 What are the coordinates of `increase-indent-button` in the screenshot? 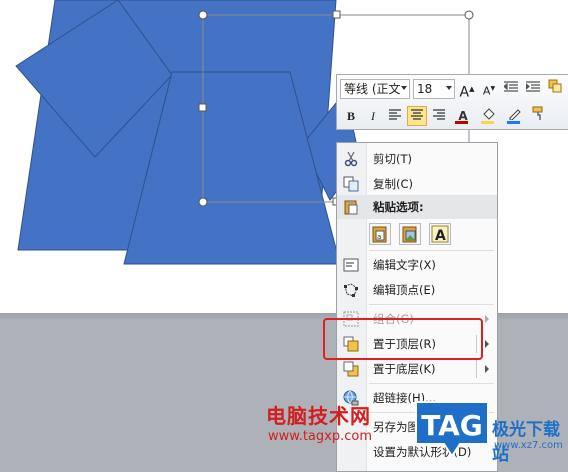 It's located at (533, 89).